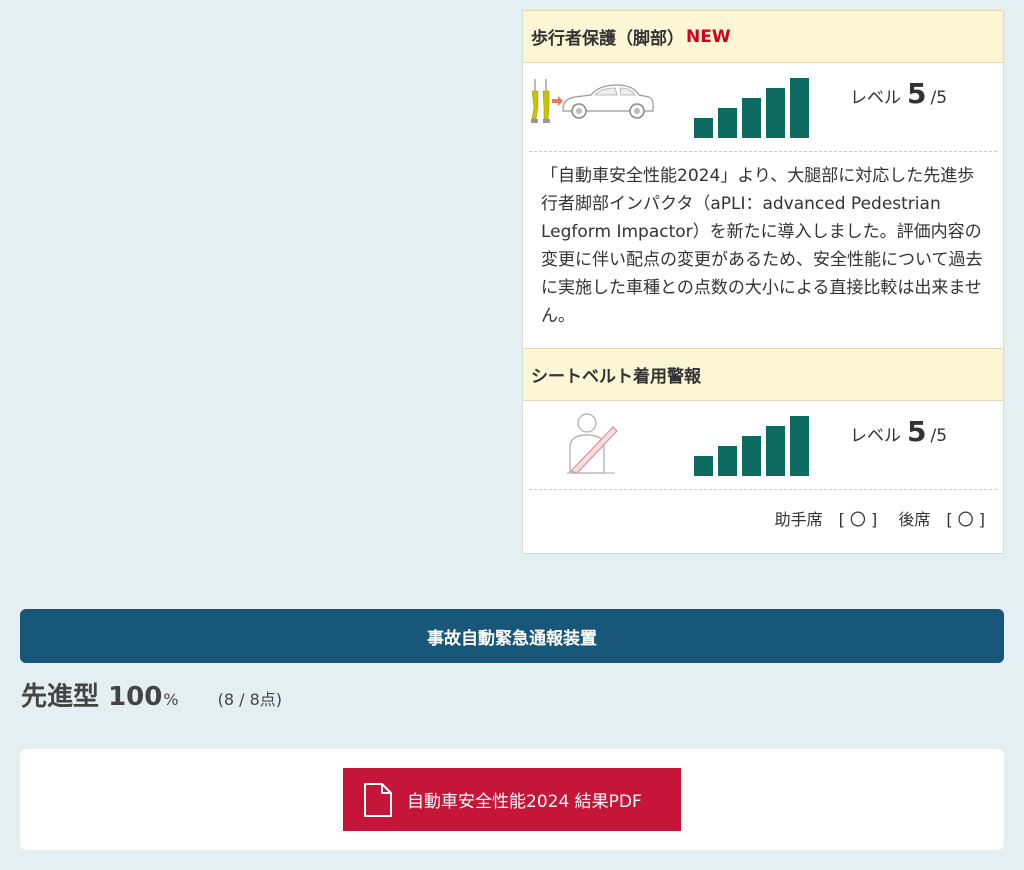 The height and width of the screenshot is (870, 1024). I want to click on seatbelt-level: レベル 5/5, so click(898, 431).